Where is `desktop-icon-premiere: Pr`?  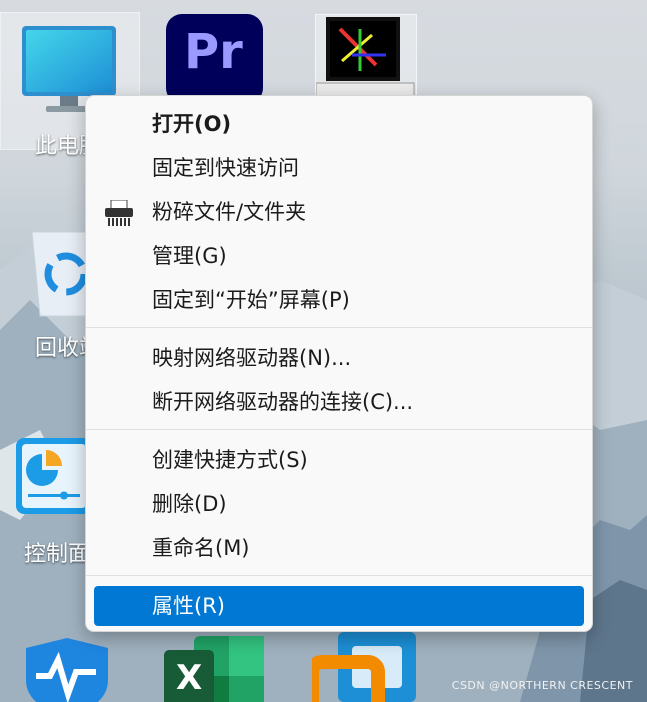 desktop-icon-premiere: Pr is located at coordinates (214, 59).